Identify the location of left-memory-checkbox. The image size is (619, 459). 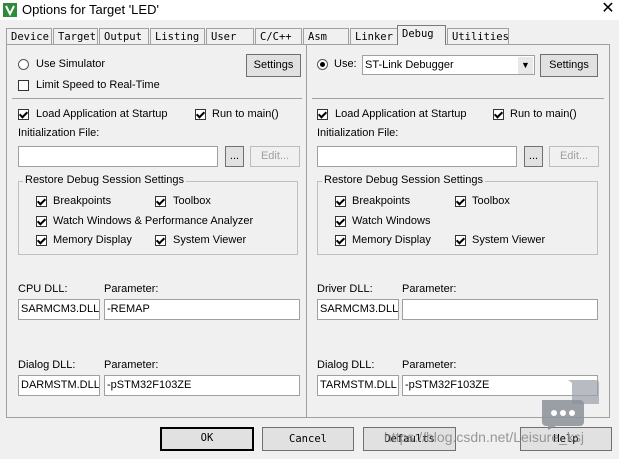
(41, 240).